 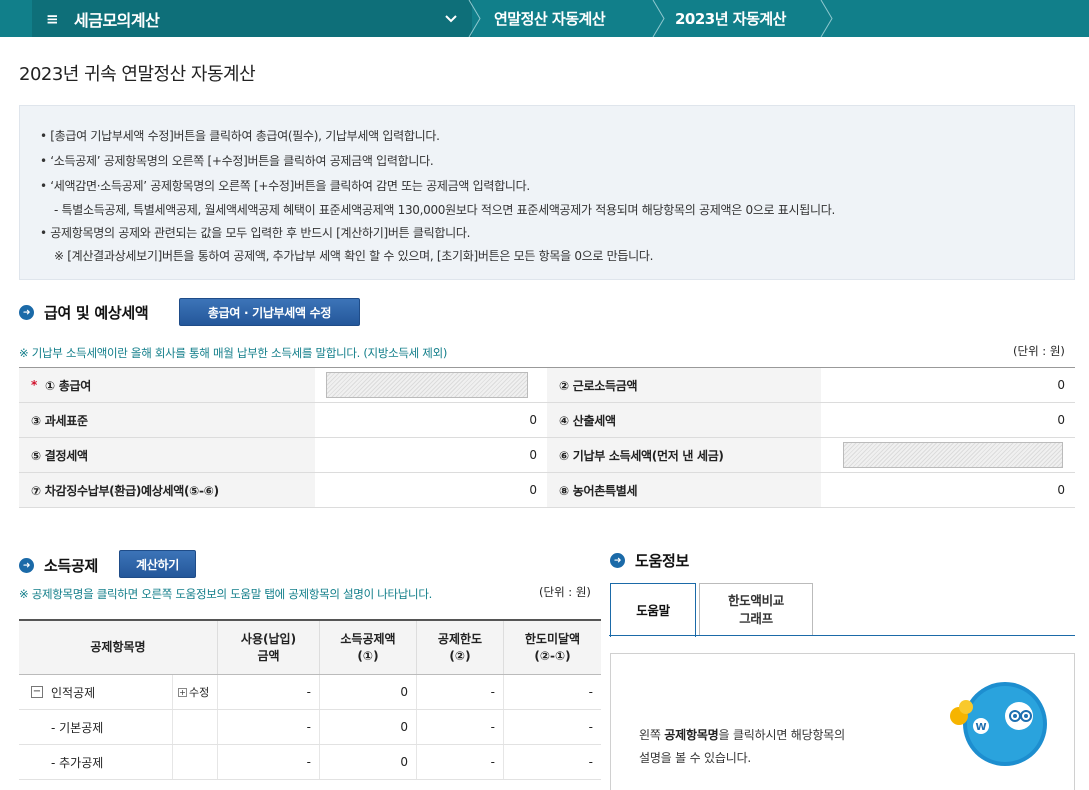 I want to click on table-row: * ① 총급여 ② 근로소득금액 0, so click(x=547, y=385).